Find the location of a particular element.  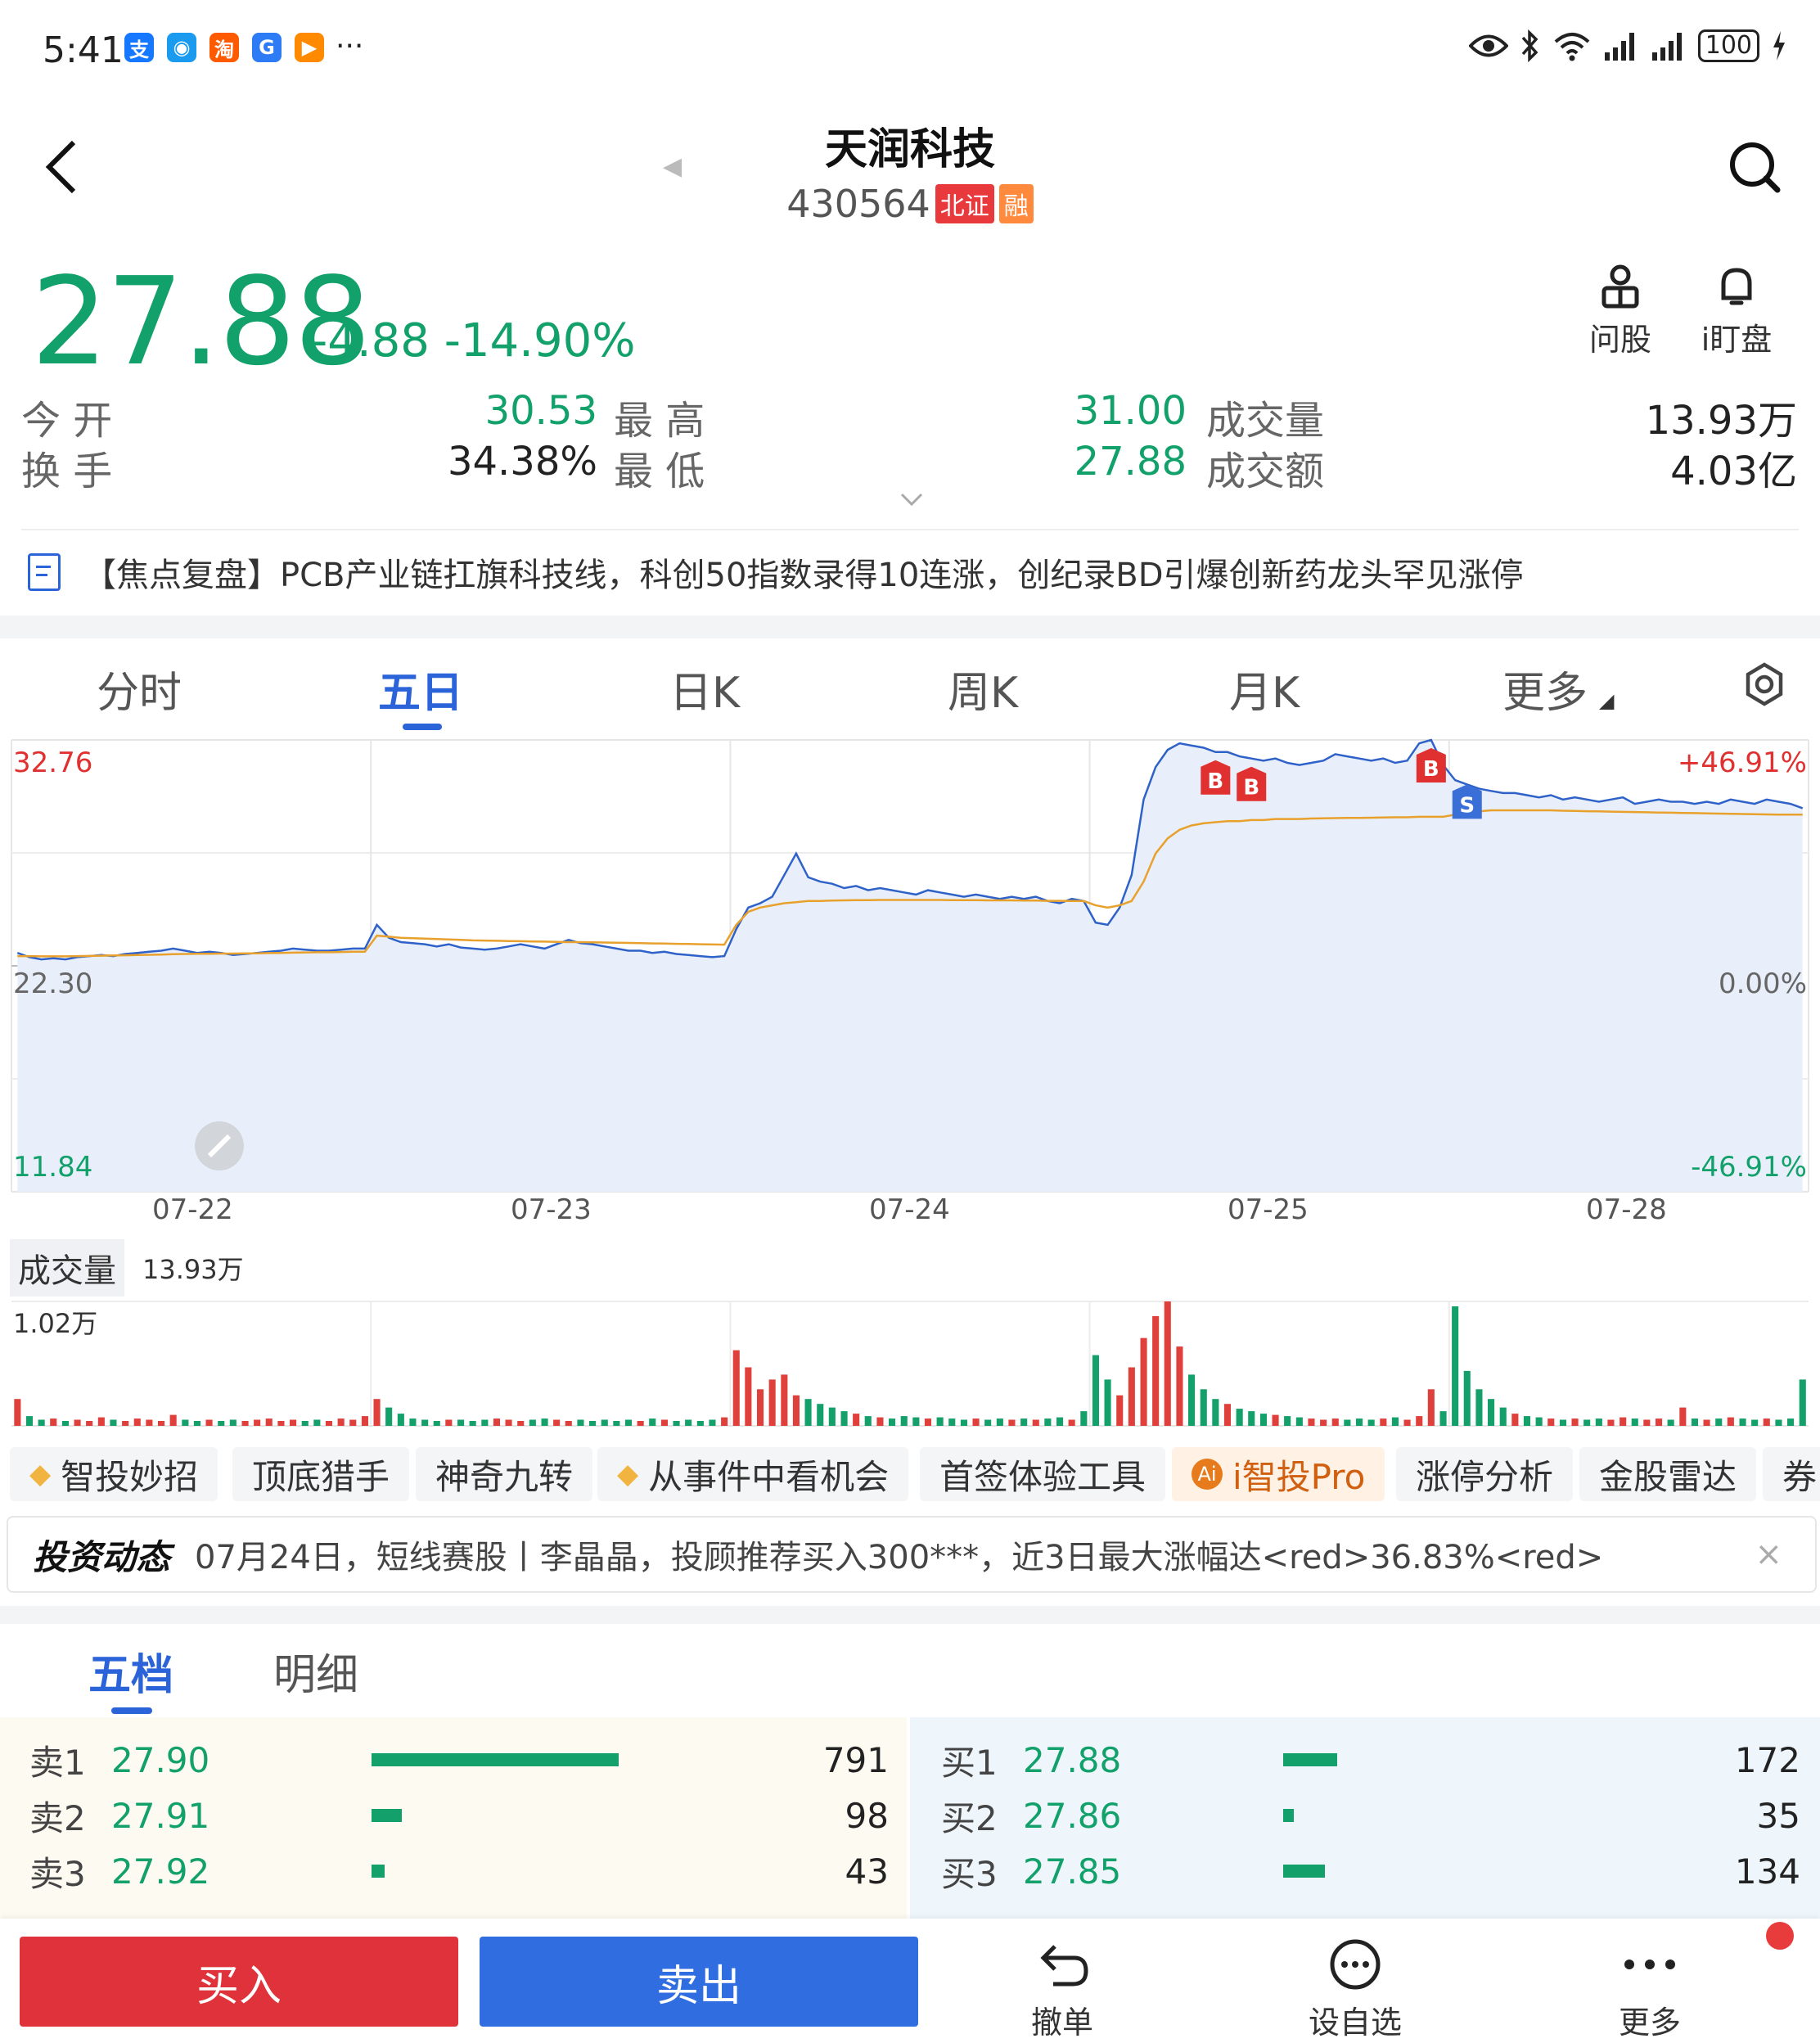

tab-weekly-k: 周K is located at coordinates (983, 688).